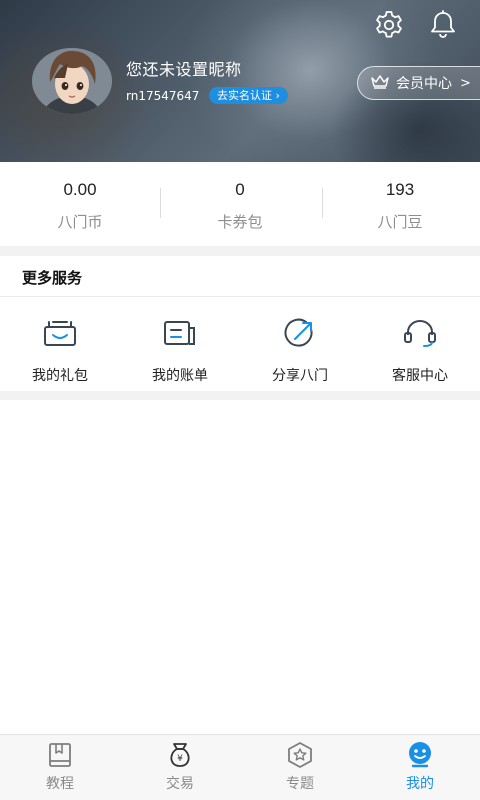 This screenshot has width=480, height=800. What do you see at coordinates (60, 333) in the screenshot?
I see `gift-icon` at bounding box center [60, 333].